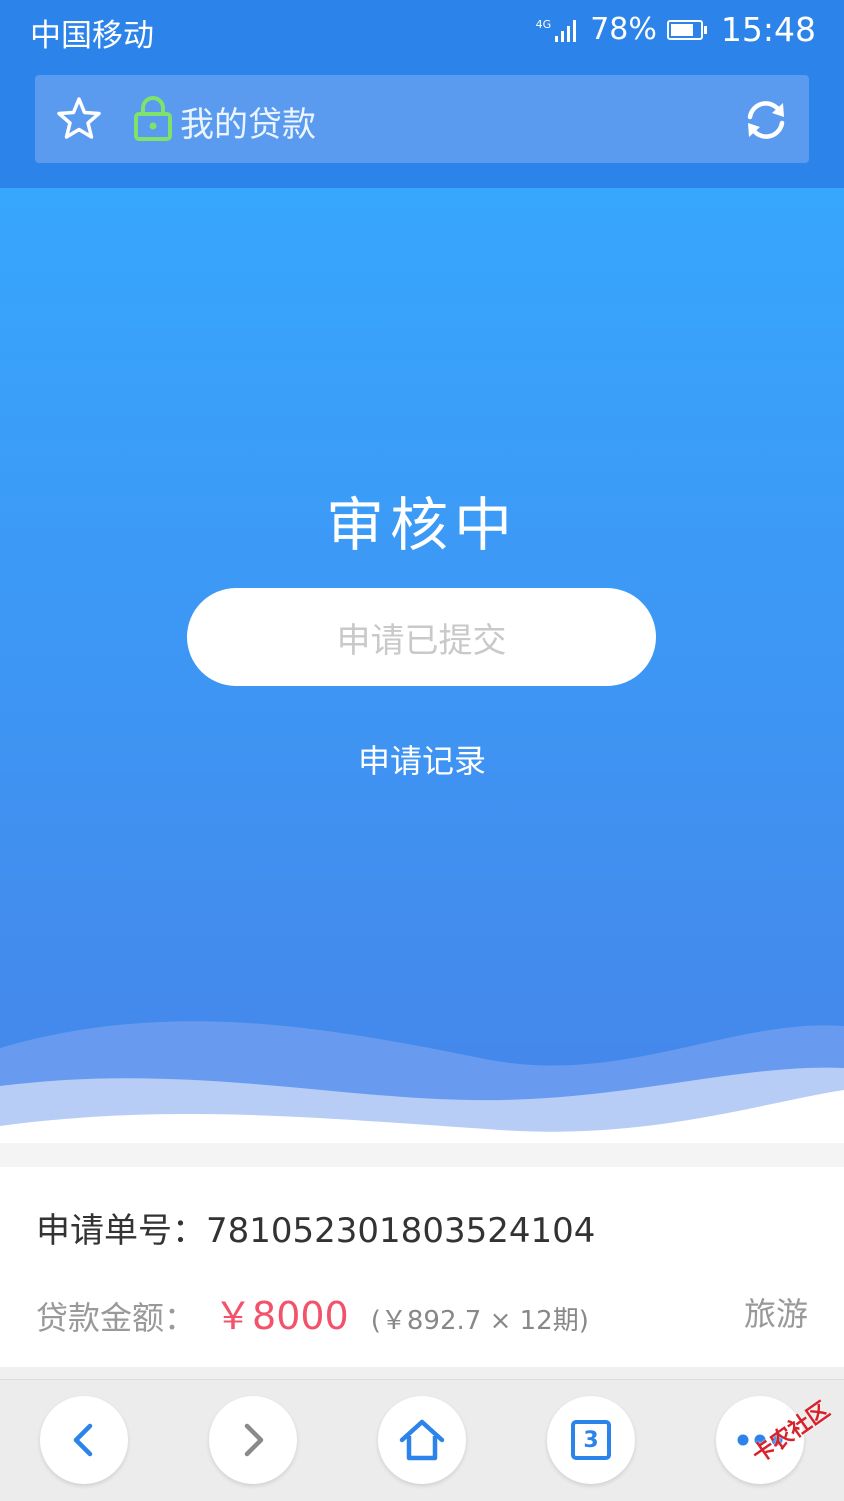 Image resolution: width=844 pixels, height=1501 pixels. What do you see at coordinates (422, 1155) in the screenshot?
I see `section-gap` at bounding box center [422, 1155].